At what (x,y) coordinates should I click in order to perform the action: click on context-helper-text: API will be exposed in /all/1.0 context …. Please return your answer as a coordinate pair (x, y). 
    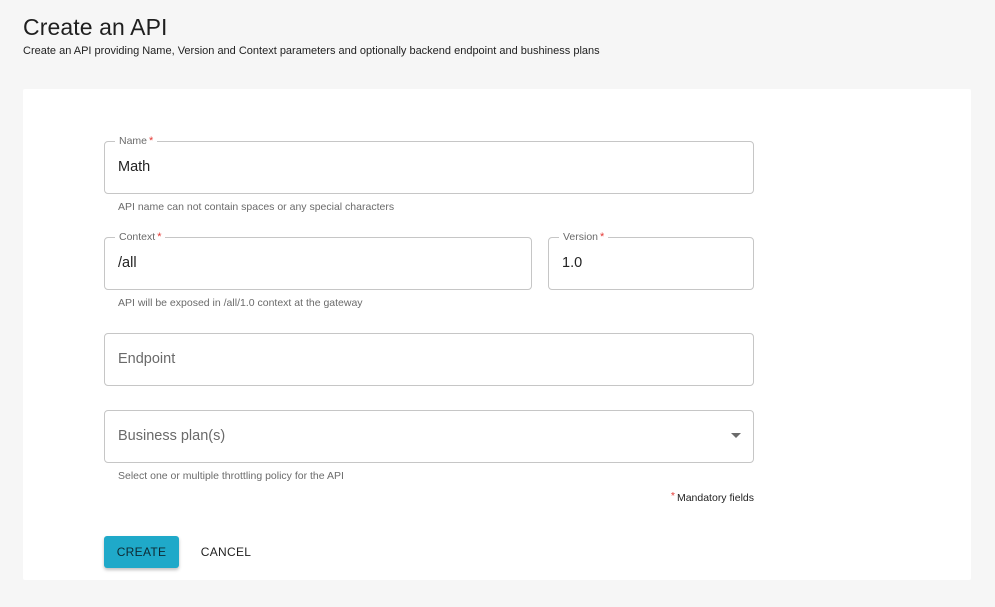
    Looking at the image, I should click on (240, 303).